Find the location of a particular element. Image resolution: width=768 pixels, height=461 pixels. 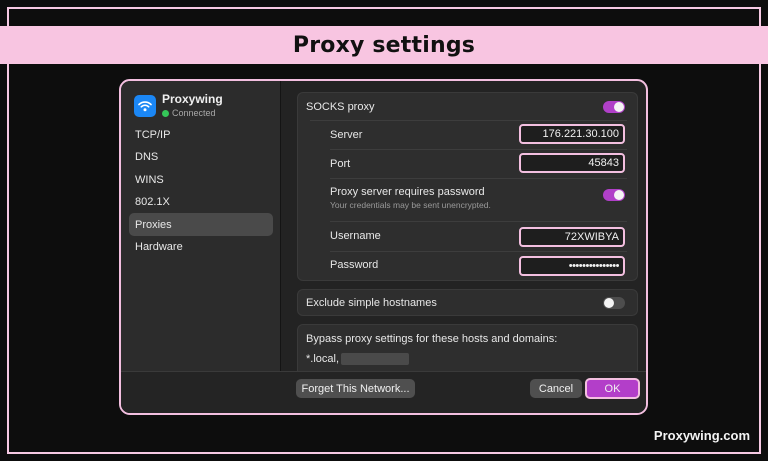

exclude-hostnames-card: Exclude simple hostnames is located at coordinates (467, 302).